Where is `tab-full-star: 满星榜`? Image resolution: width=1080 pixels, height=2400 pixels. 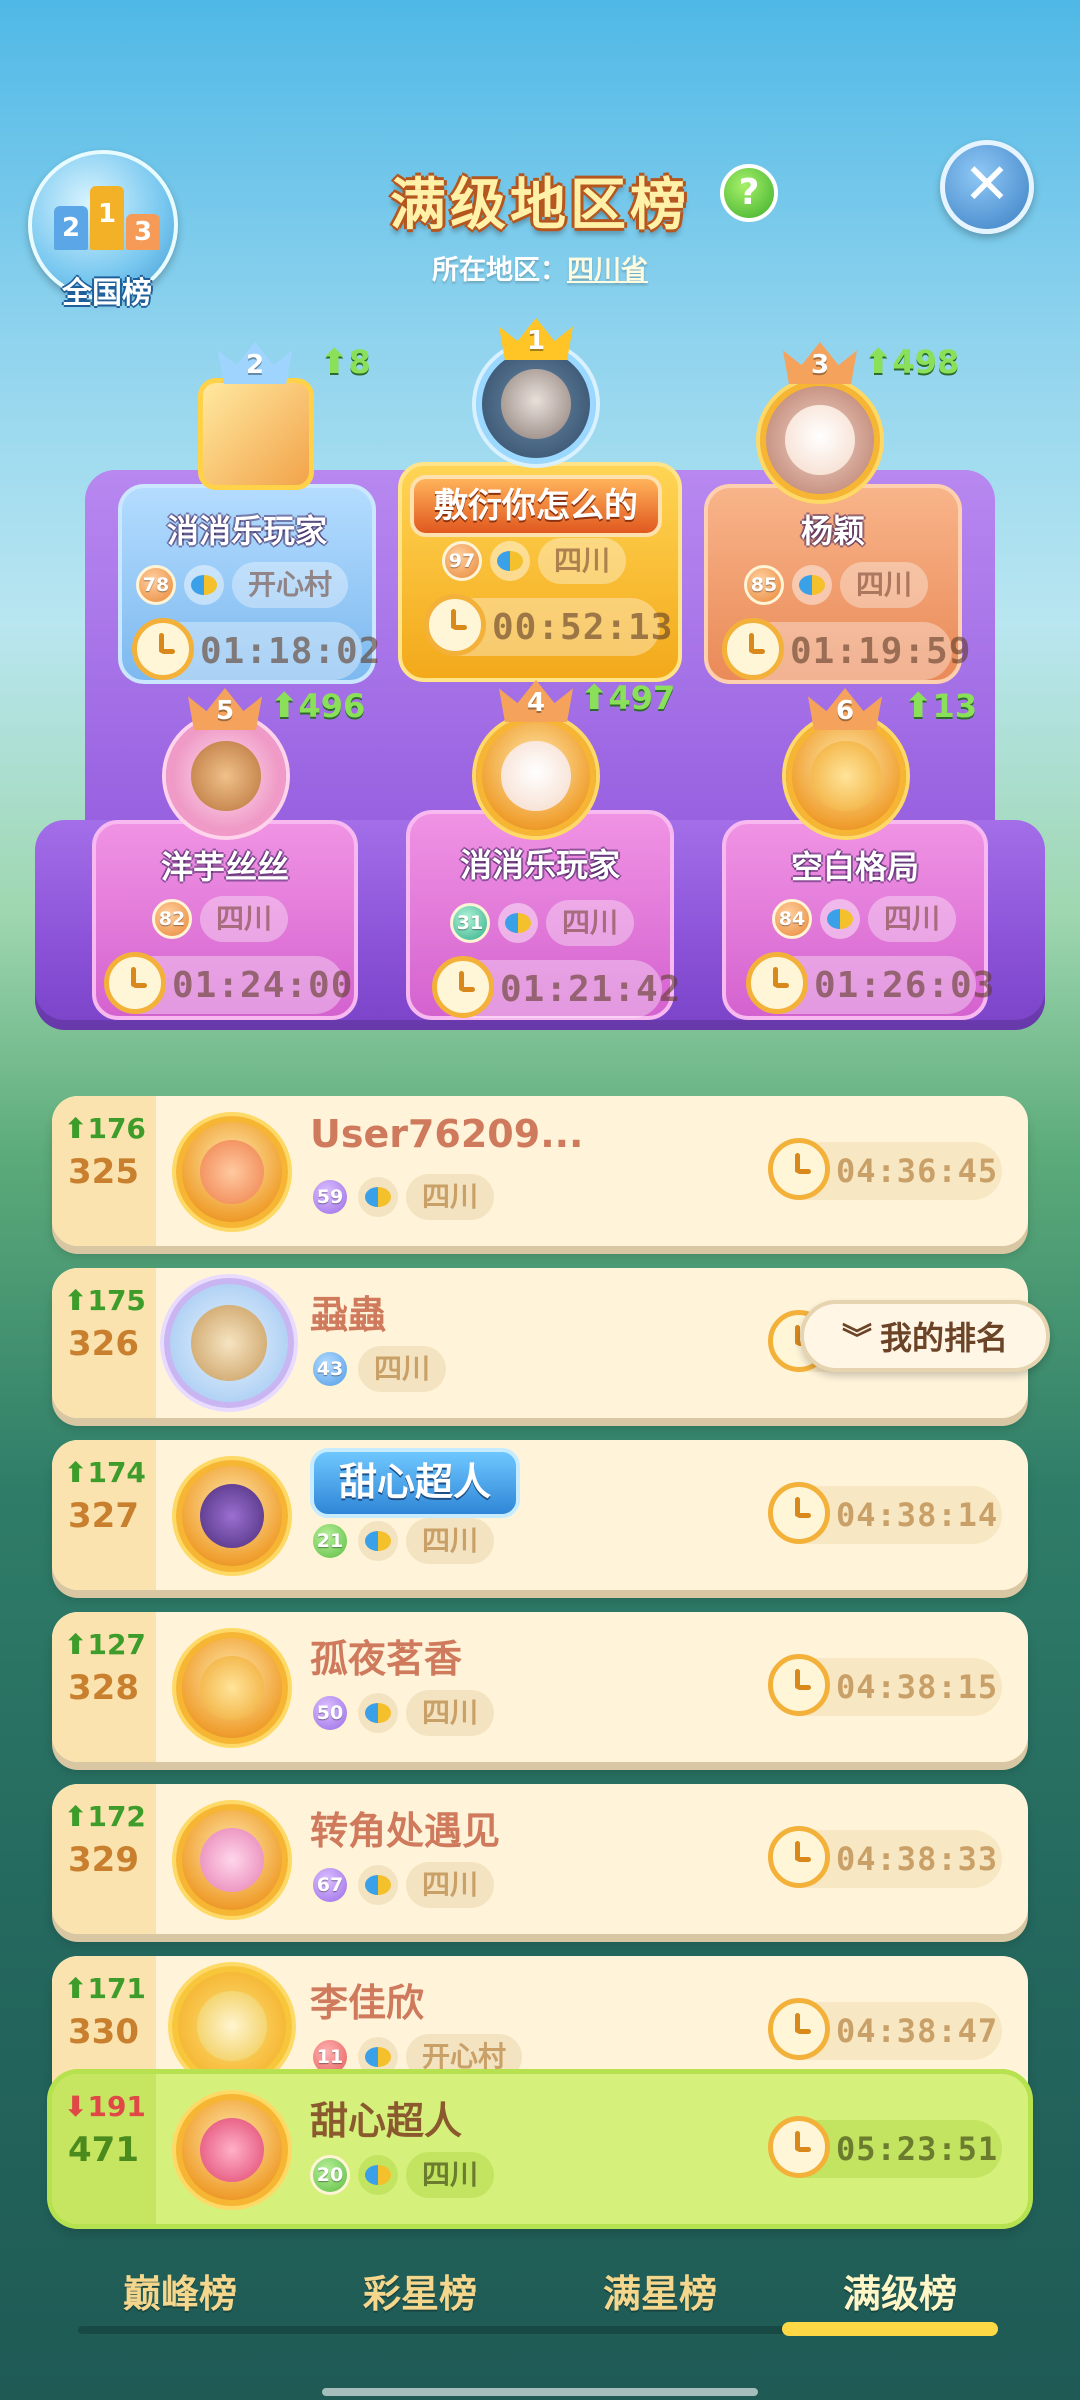
tab-full-star: 满星榜 is located at coordinates (660, 2290).